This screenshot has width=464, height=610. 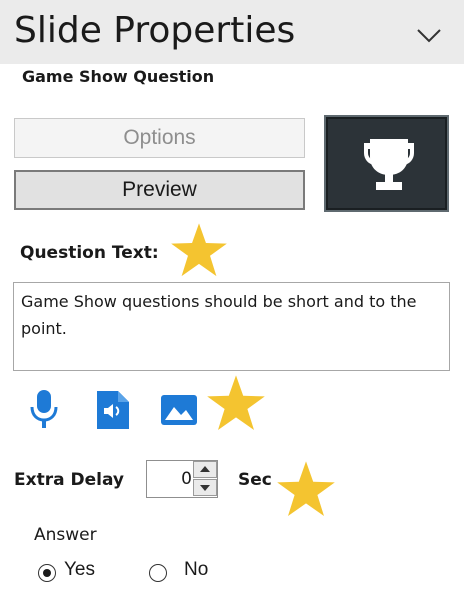 I want to click on extra-delay-value: 0, so click(x=169, y=479).